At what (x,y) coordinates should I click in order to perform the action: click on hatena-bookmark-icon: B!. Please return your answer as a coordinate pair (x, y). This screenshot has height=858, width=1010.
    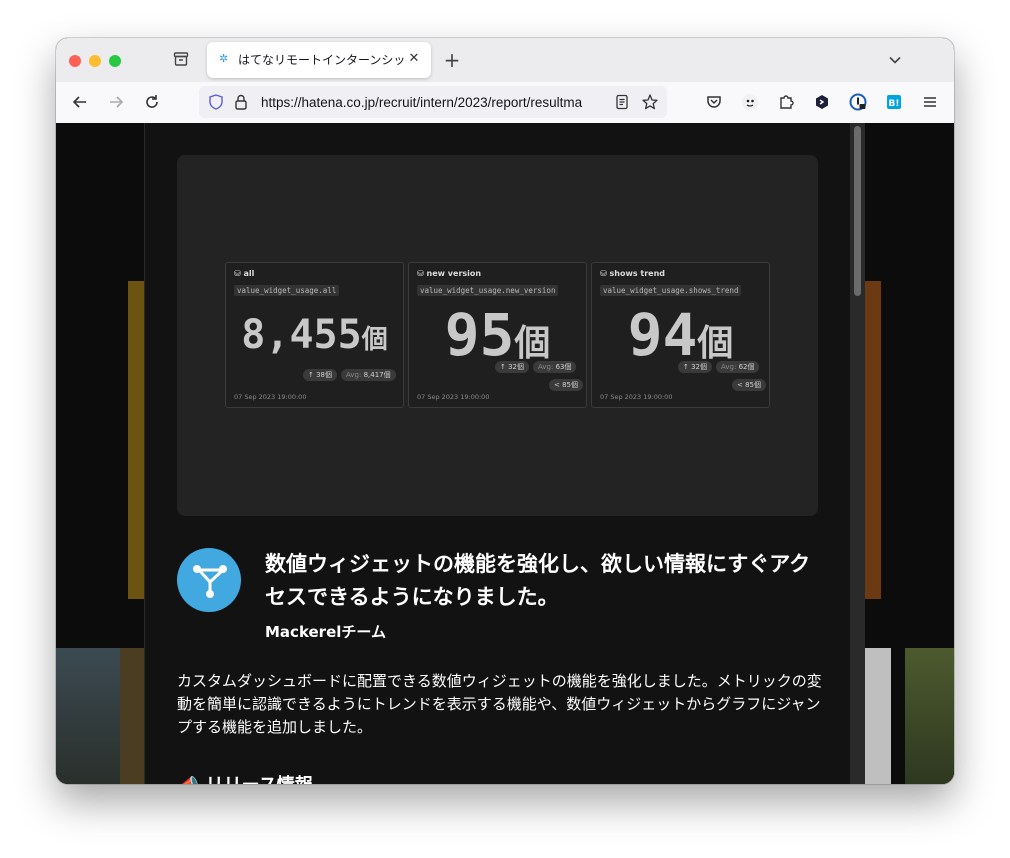
    Looking at the image, I should click on (894, 102).